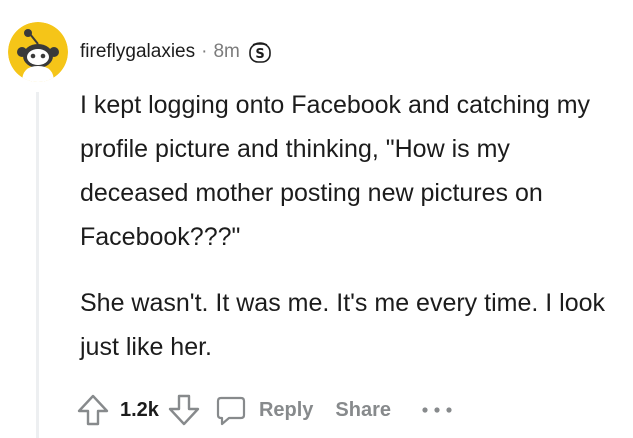 This screenshot has height=438, width=633. I want to click on edited-icon: S, so click(260, 52).